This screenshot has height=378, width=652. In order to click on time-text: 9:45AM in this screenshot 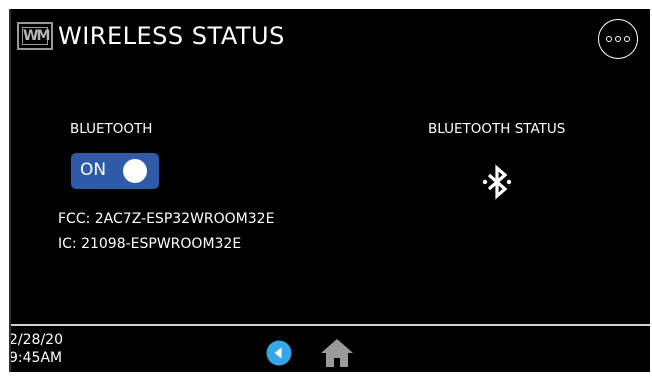, I will do `click(36, 358)`.